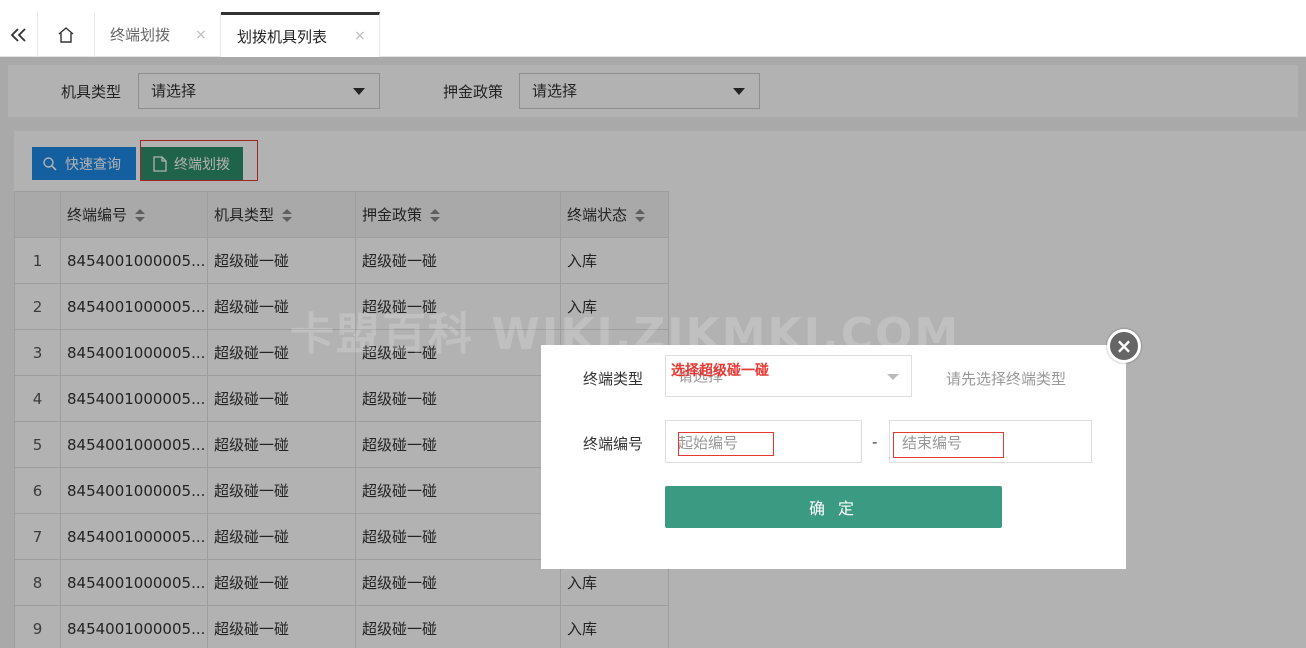 The height and width of the screenshot is (648, 1306). What do you see at coordinates (653, 34) in the screenshot?
I see `tab-bar: 终端划拨 × 划拨机具列表 ×` at bounding box center [653, 34].